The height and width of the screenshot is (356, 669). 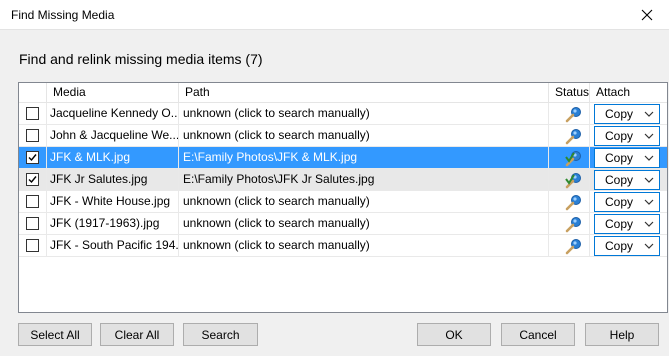 I want to click on header-media: Media, so click(x=113, y=92).